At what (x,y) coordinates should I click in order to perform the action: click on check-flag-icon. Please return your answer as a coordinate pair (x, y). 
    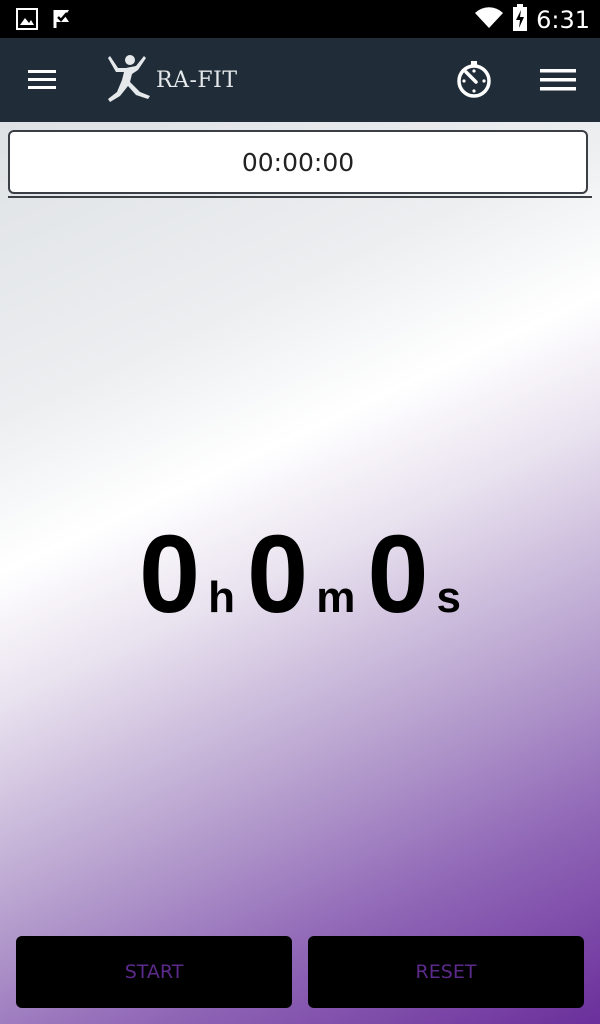
    Looking at the image, I should click on (63, 21).